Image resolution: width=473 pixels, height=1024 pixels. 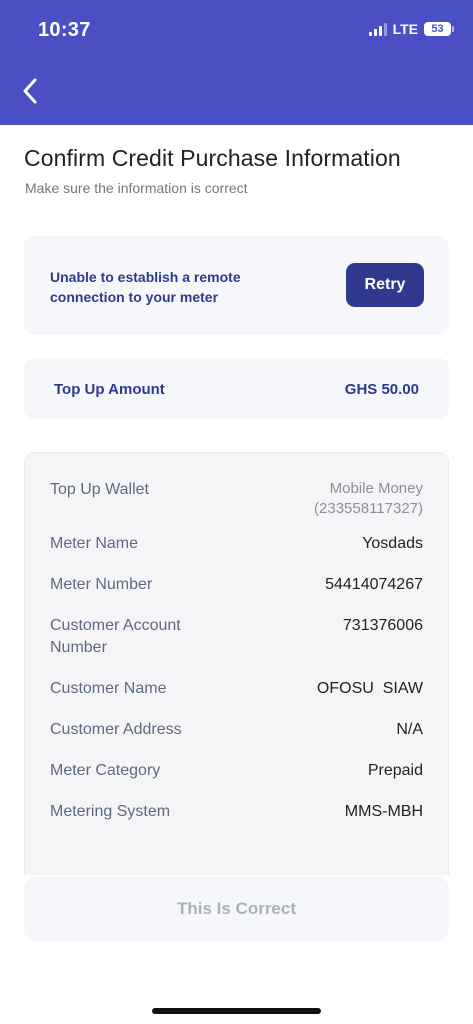 What do you see at coordinates (109, 389) in the screenshot?
I see `top-up-amount-label: Top Up Amount` at bounding box center [109, 389].